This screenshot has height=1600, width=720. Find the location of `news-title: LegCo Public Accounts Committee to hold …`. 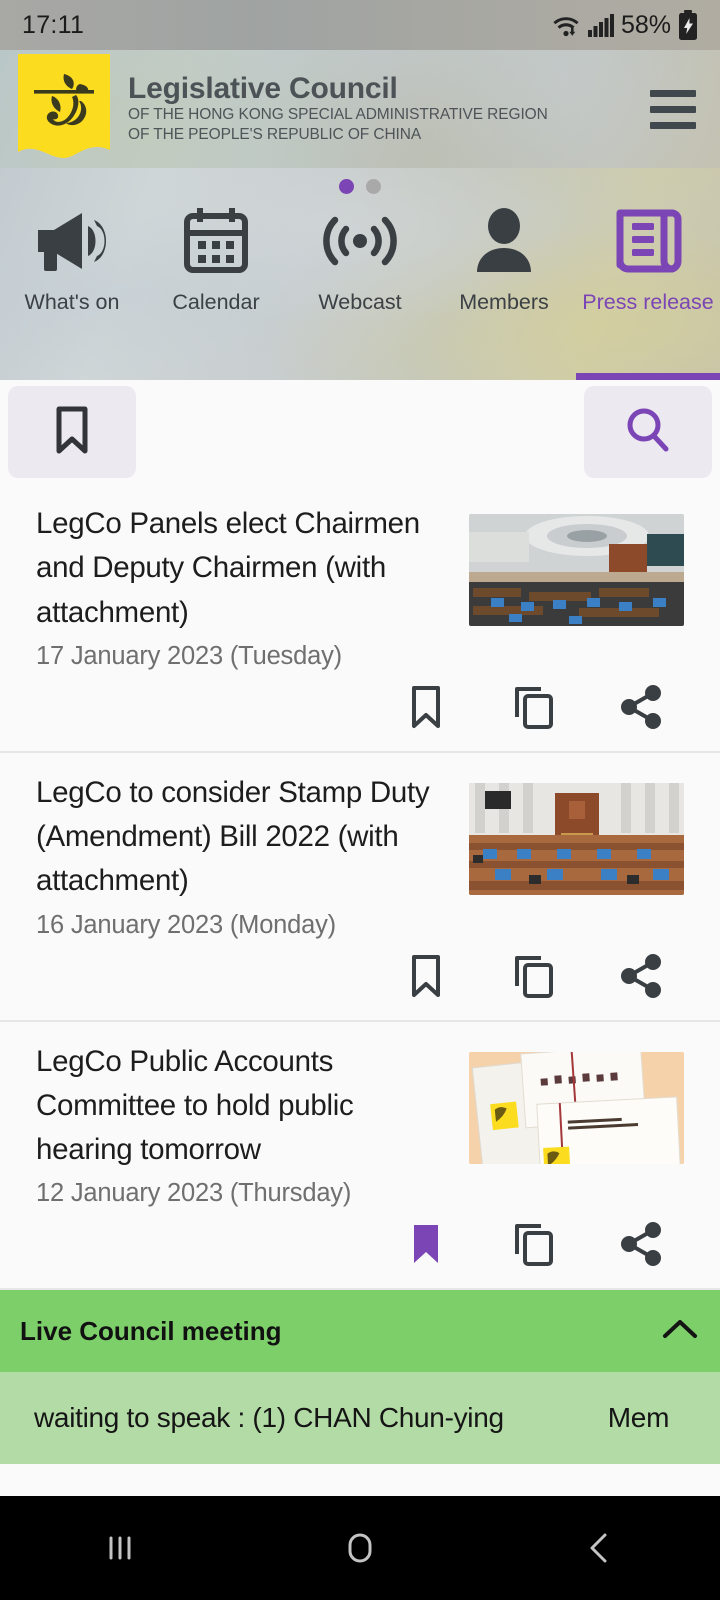

news-title: LegCo Public Accounts Committee to hold … is located at coordinates (243, 1106).